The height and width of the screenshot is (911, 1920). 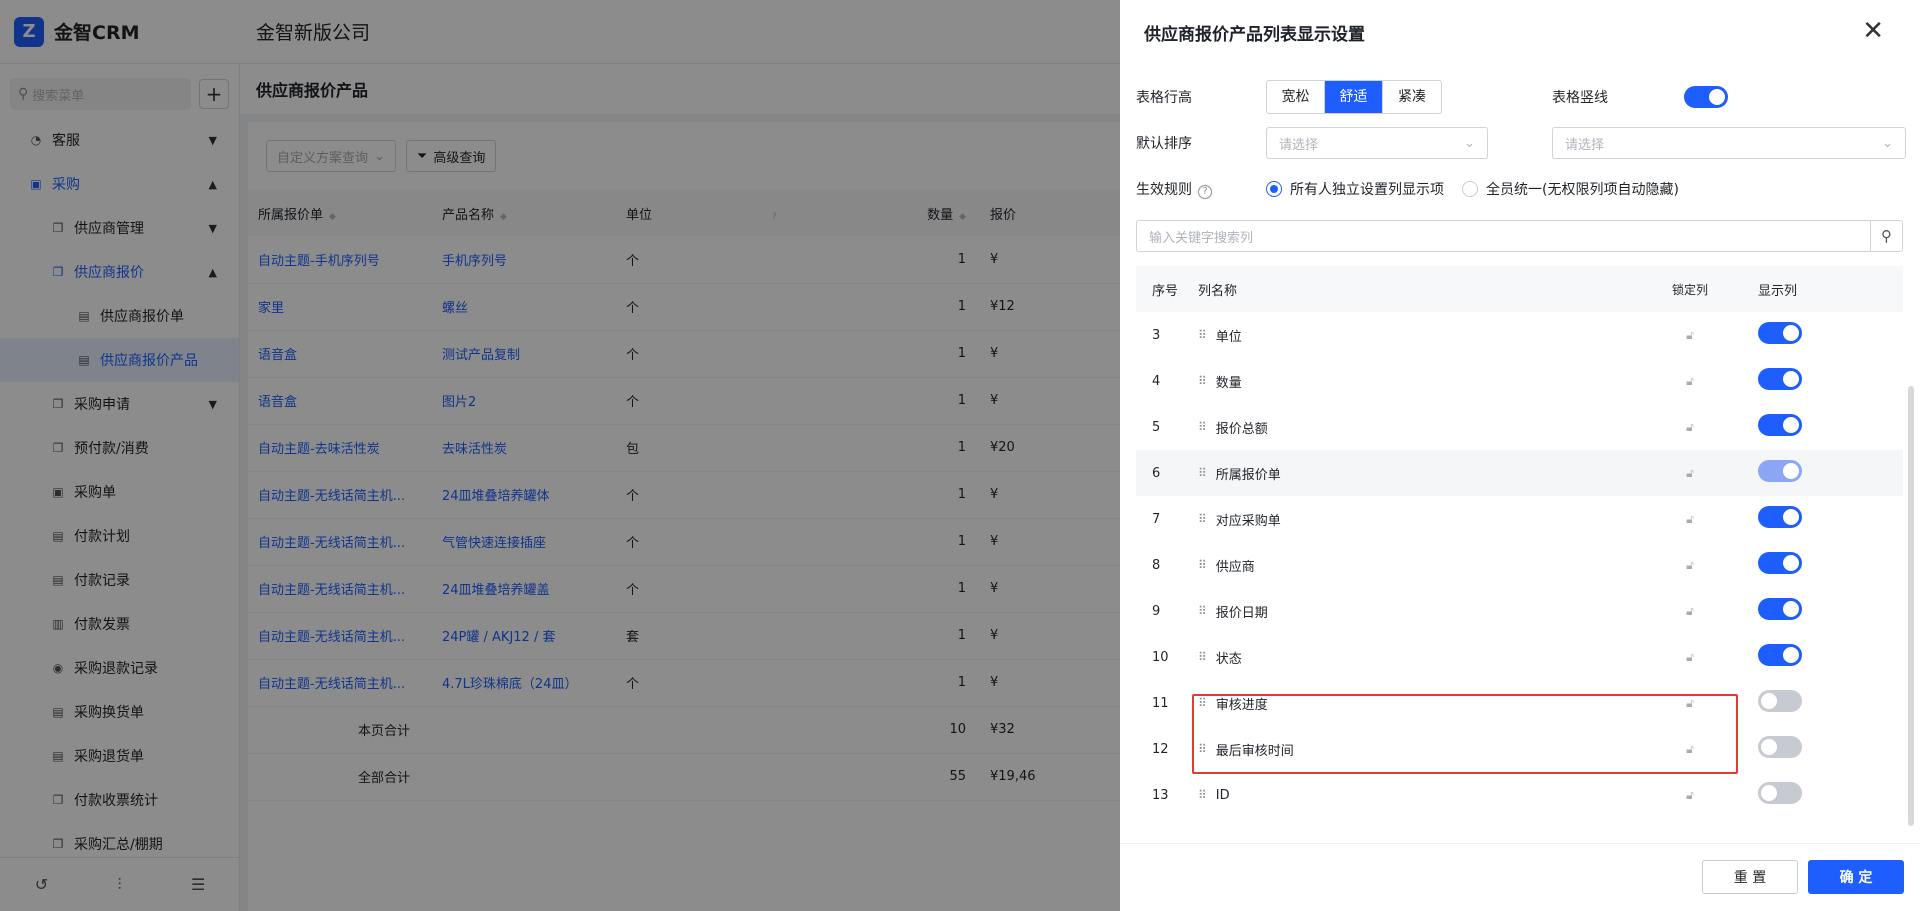 I want to click on column-no: 3, so click(x=1156, y=335).